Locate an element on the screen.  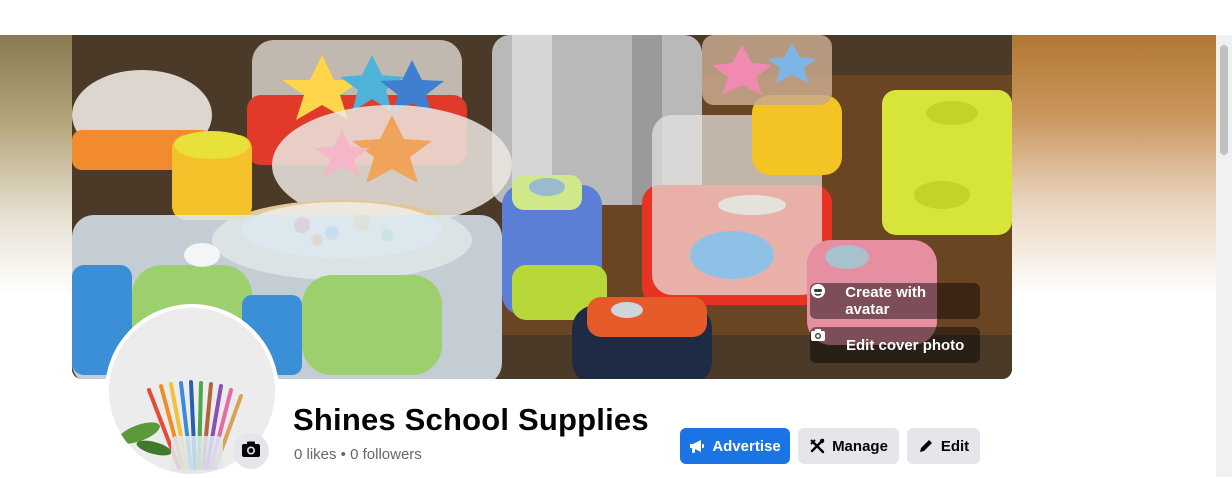
tools-icon is located at coordinates (817, 446).